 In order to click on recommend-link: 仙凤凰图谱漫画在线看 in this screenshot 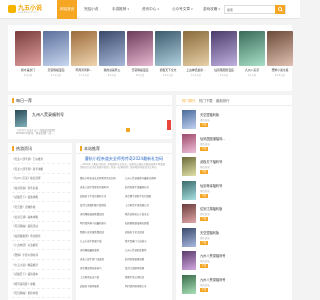, I will do `click(147, 223)`.